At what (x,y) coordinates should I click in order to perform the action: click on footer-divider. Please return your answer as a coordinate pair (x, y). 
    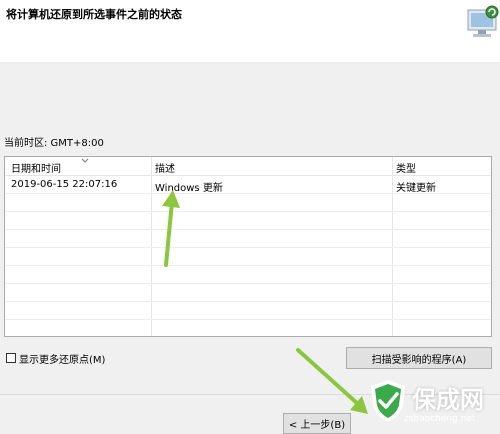
    Looking at the image, I should click on (250, 394).